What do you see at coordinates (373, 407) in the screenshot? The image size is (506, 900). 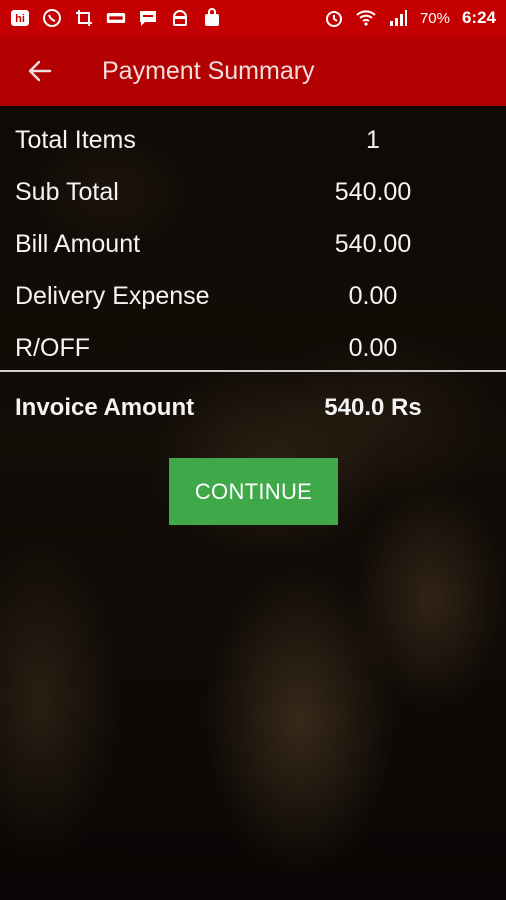 I see `invoice-value: 540.0 Rs` at bounding box center [373, 407].